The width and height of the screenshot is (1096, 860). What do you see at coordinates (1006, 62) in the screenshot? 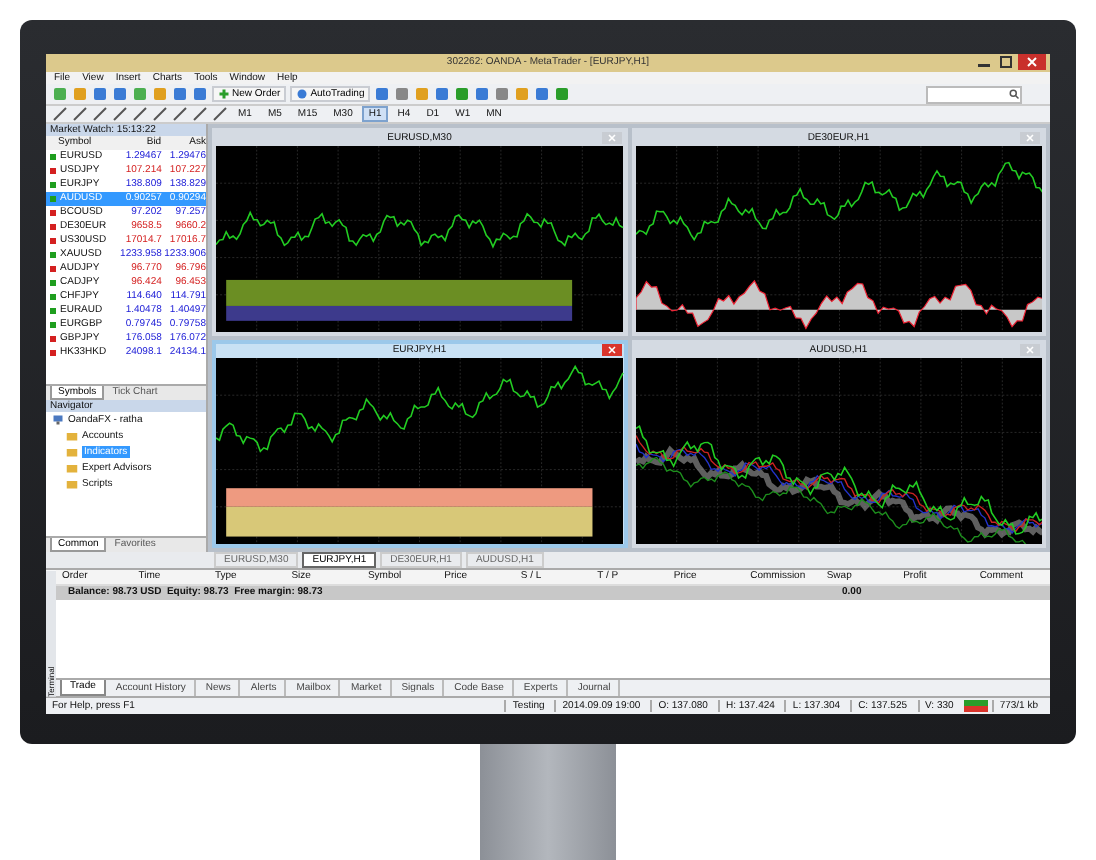
I see `maximize-icon` at bounding box center [1006, 62].